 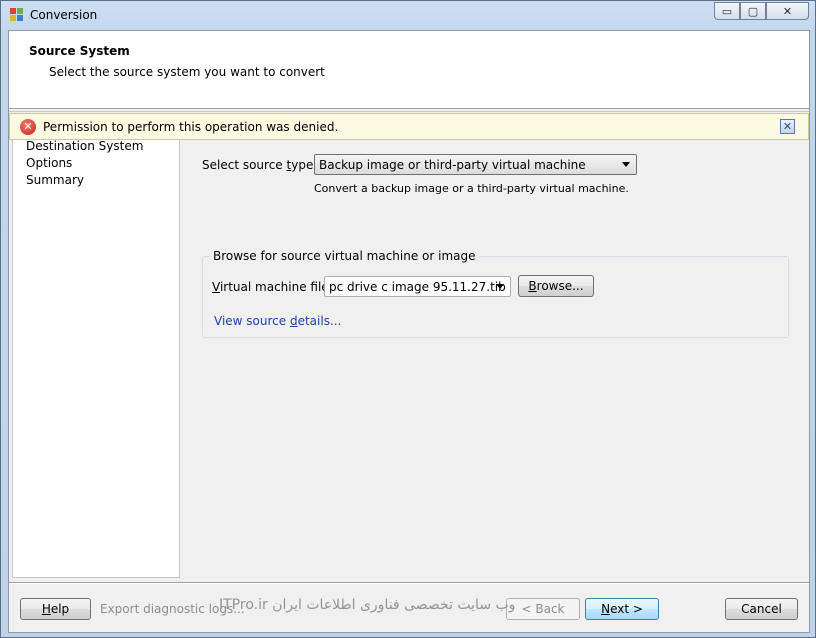 What do you see at coordinates (543, 609) in the screenshot?
I see `back-button: < Back` at bounding box center [543, 609].